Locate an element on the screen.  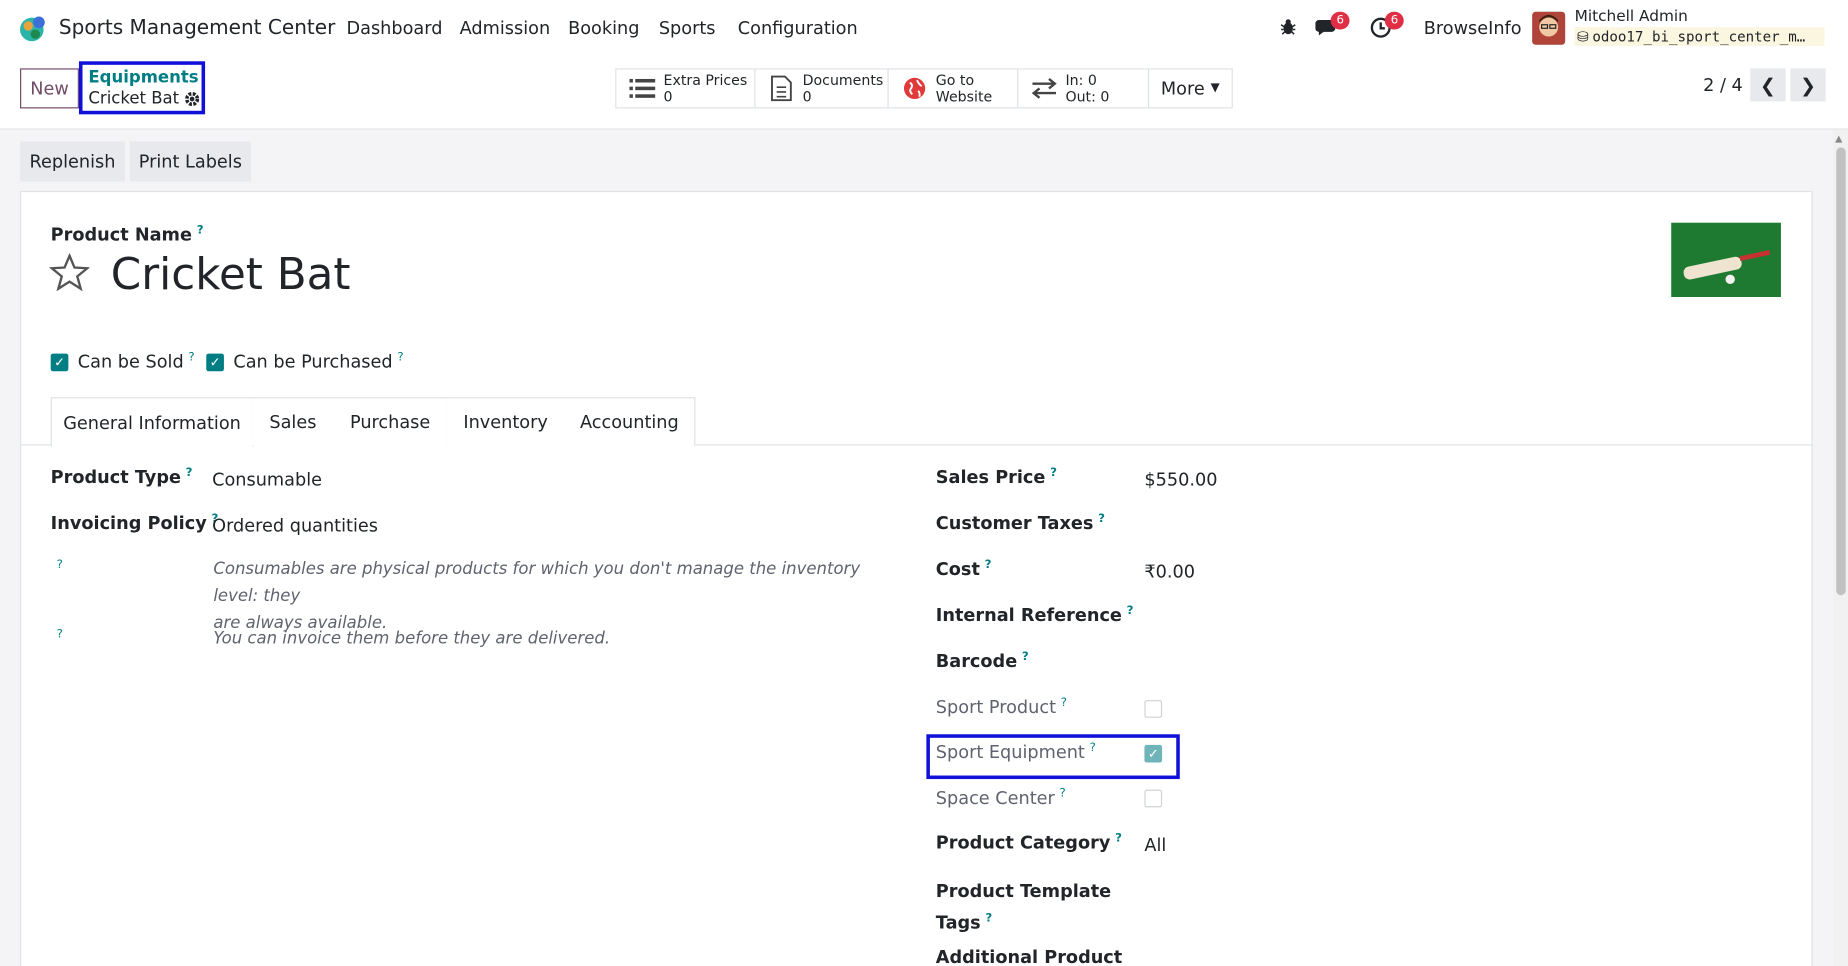
extra-prices-button: Extra Prices 0 is located at coordinates (685, 88).